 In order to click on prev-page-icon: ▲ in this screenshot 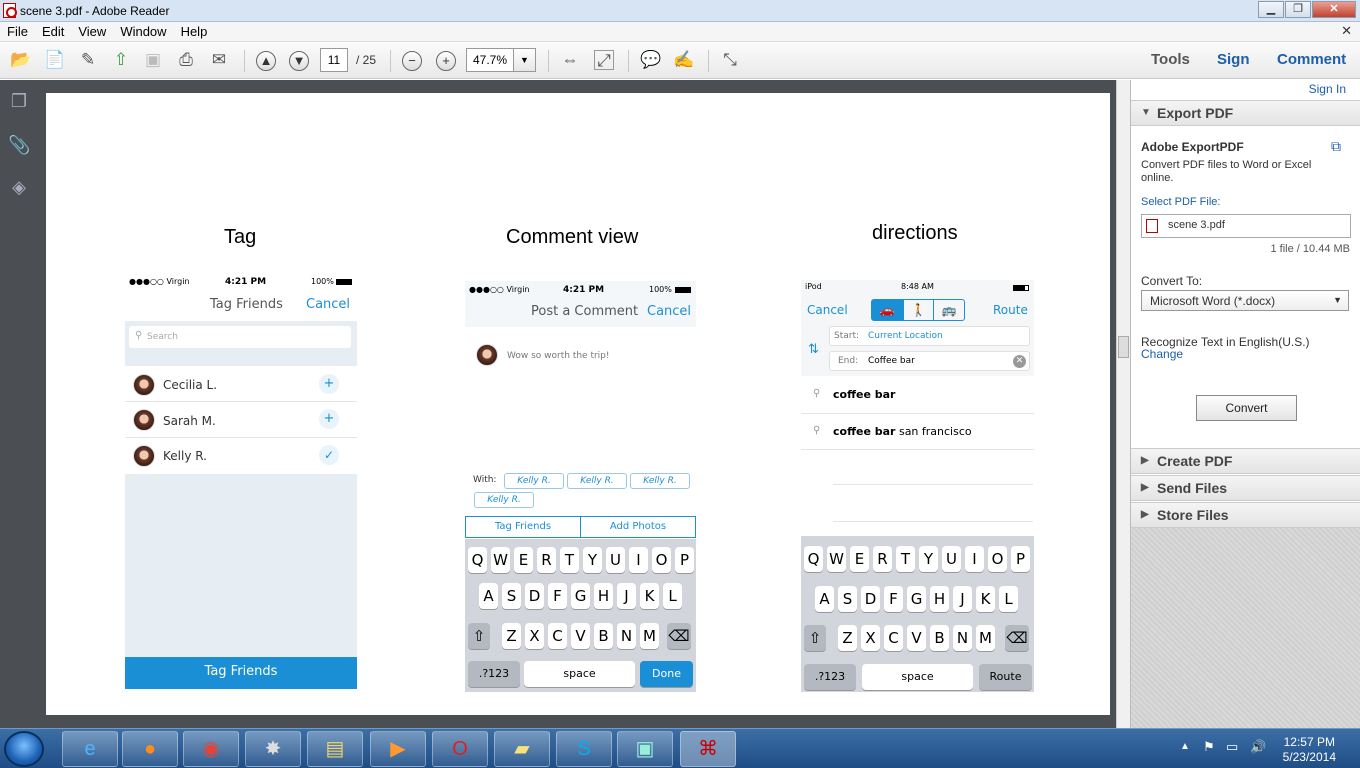, I will do `click(266, 61)`.